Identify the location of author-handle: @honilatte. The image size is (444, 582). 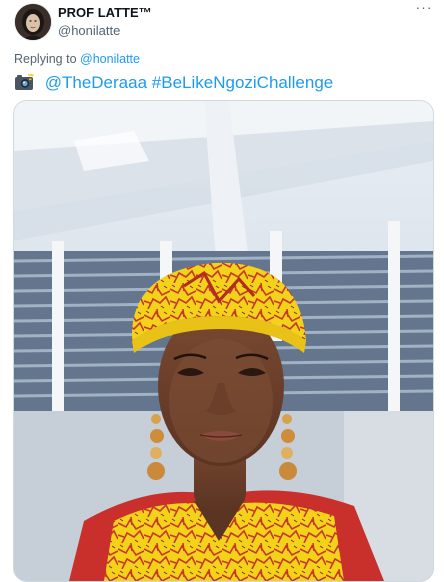
(89, 30).